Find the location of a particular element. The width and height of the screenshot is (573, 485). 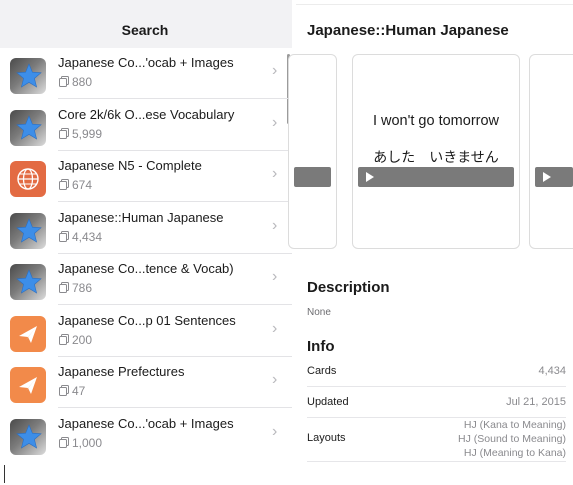

card-preview-previous is located at coordinates (312, 151).